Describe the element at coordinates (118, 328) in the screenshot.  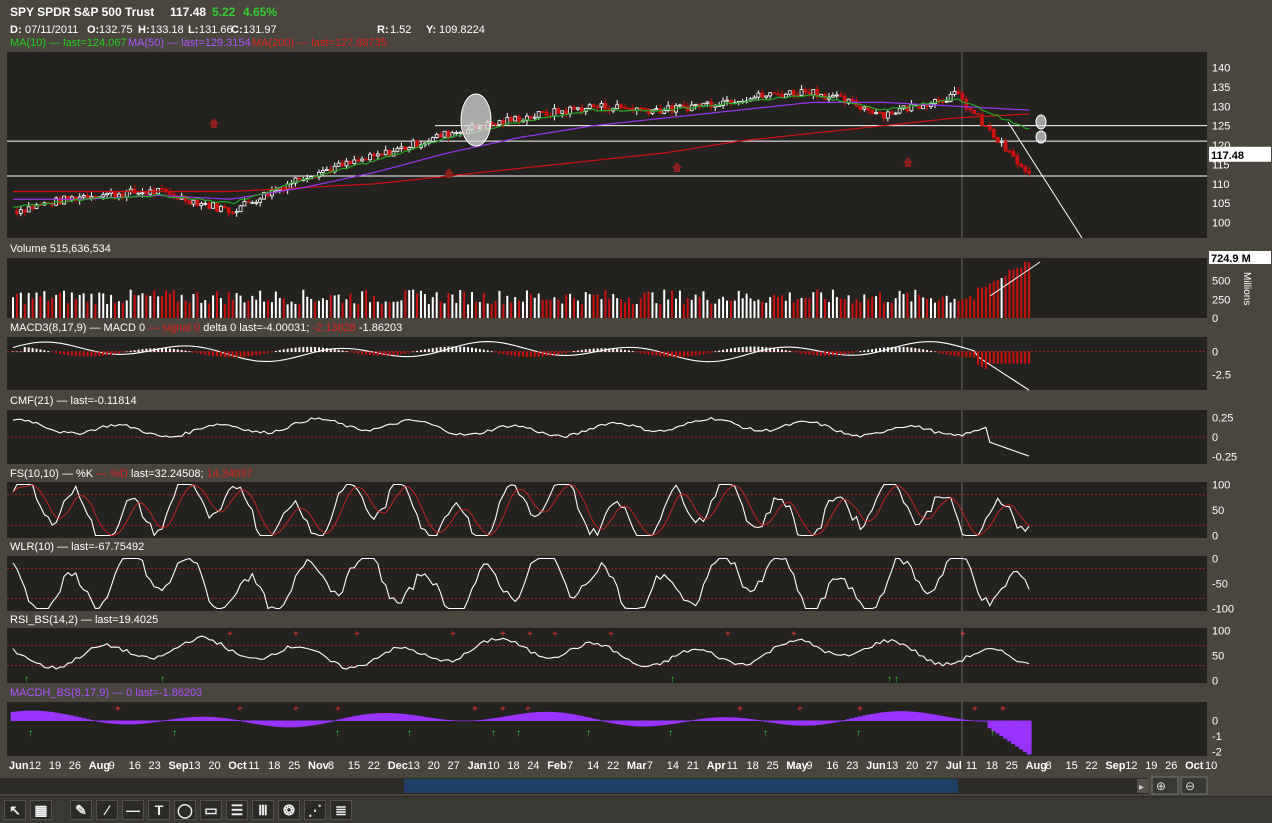
I see `macd-title-part: — MACD 0` at that location.